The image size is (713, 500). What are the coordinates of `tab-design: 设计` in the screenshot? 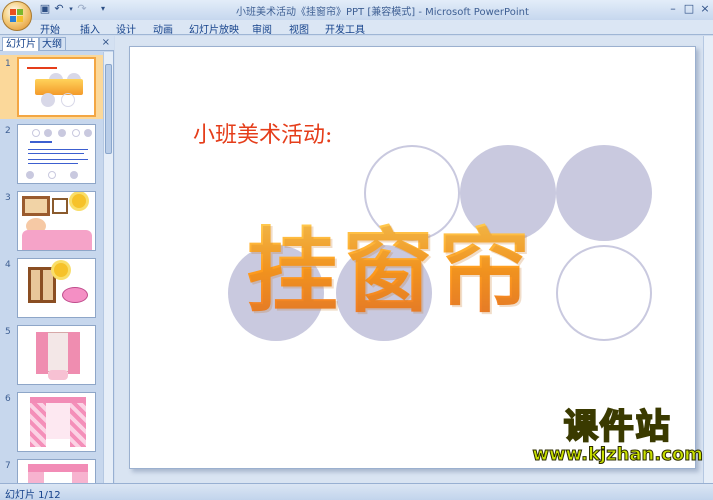 It's located at (126, 28).